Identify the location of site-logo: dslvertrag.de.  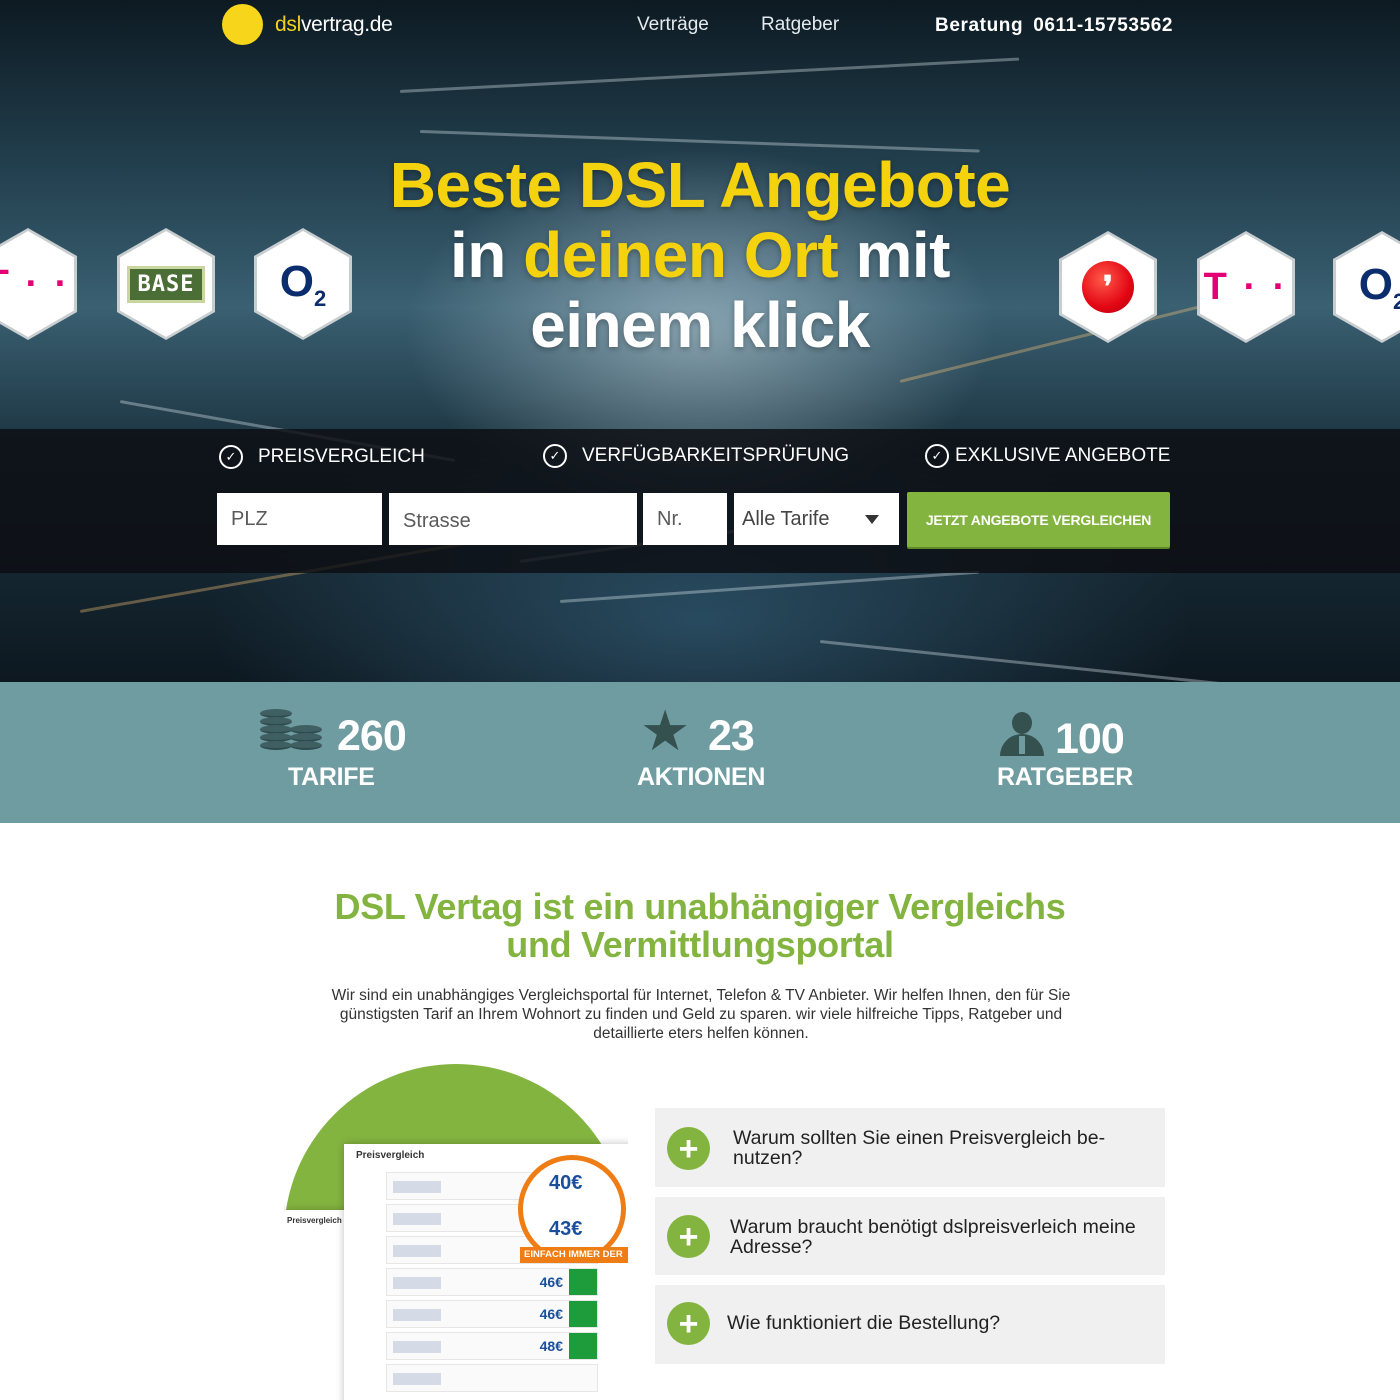
(307, 24).